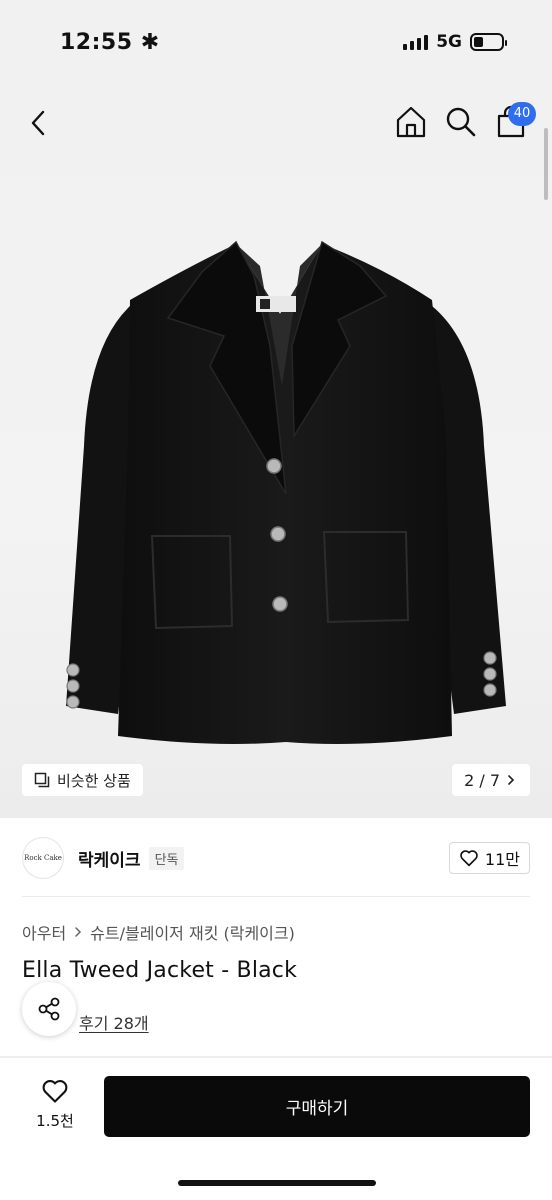 The width and height of the screenshot is (552, 1200). Describe the element at coordinates (160, 970) in the screenshot. I see `product-title: Ella Tweed Jacket - Black` at that location.